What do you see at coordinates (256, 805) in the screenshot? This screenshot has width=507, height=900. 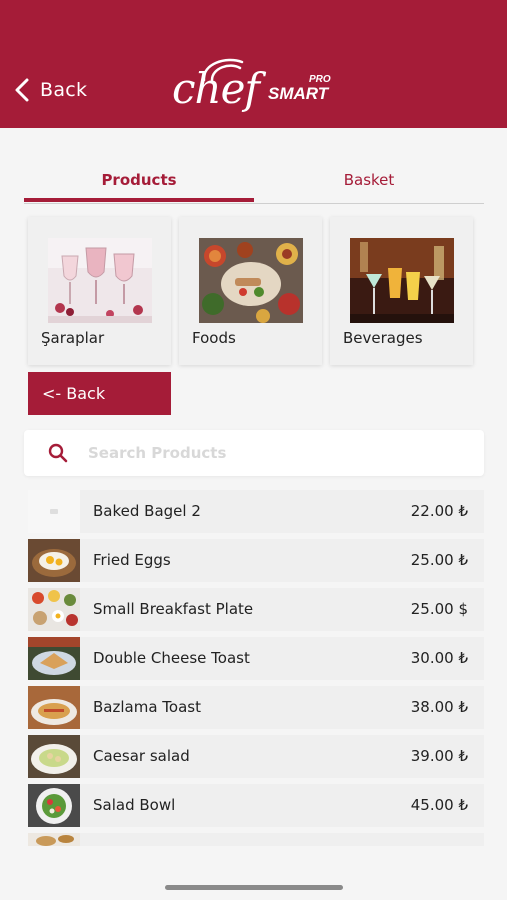 I see `product-row: Salad Bowl 45.00 ₺` at bounding box center [256, 805].